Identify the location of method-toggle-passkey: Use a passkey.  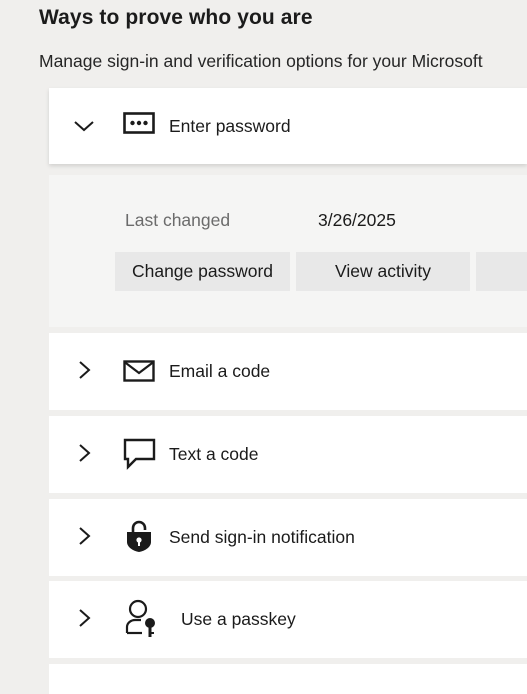
(288, 619).